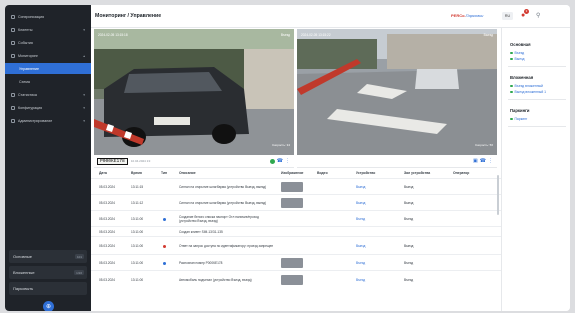 This screenshot has width=575, height=313. I want to click on panel-section-title: Паркинги, so click(520, 110).